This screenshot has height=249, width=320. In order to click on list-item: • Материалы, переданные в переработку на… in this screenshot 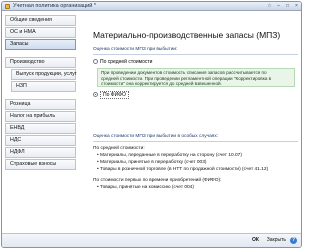, I will do `click(169, 155)`.